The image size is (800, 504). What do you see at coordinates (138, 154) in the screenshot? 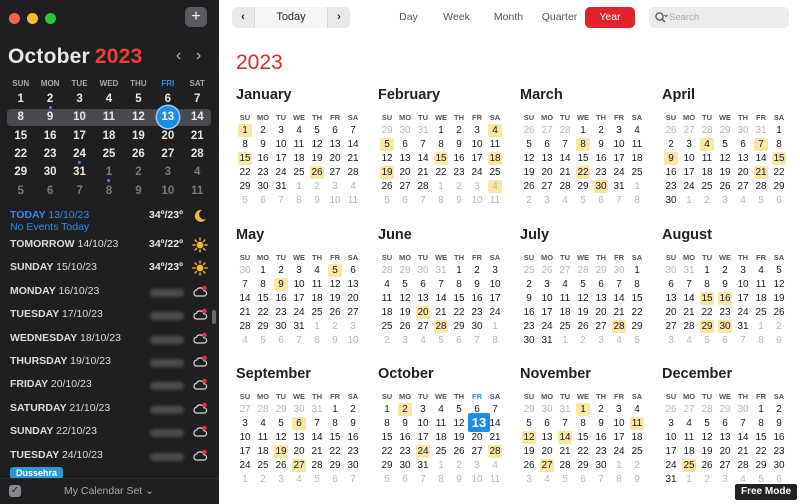
I see `mini-day: 26` at bounding box center [138, 154].